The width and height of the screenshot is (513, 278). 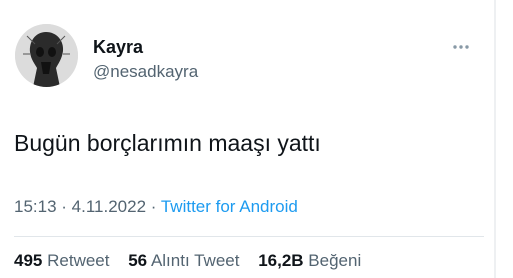 What do you see at coordinates (229, 206) in the screenshot?
I see `tweet-source-link: Twitter for Android` at bounding box center [229, 206].